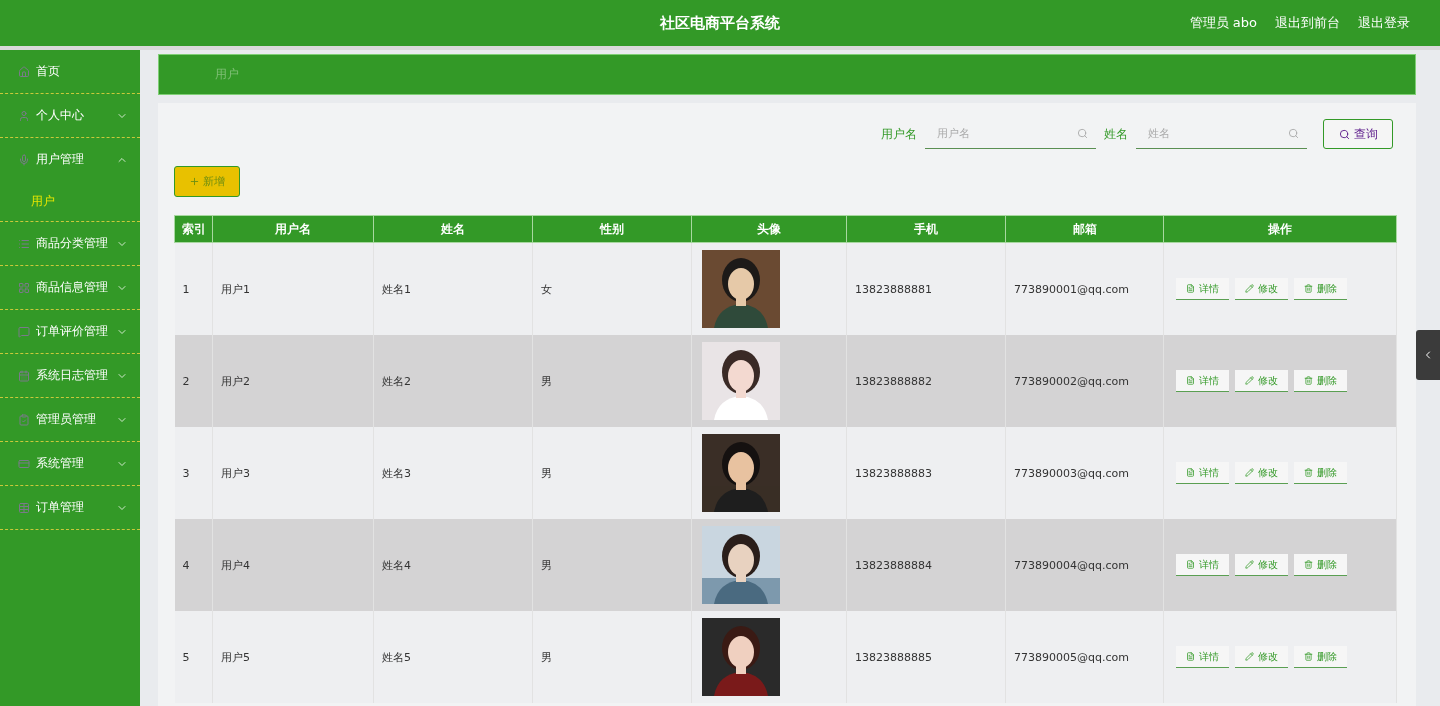  Describe the element at coordinates (1428, 355) in the screenshot. I see `collapse-tab` at that location.